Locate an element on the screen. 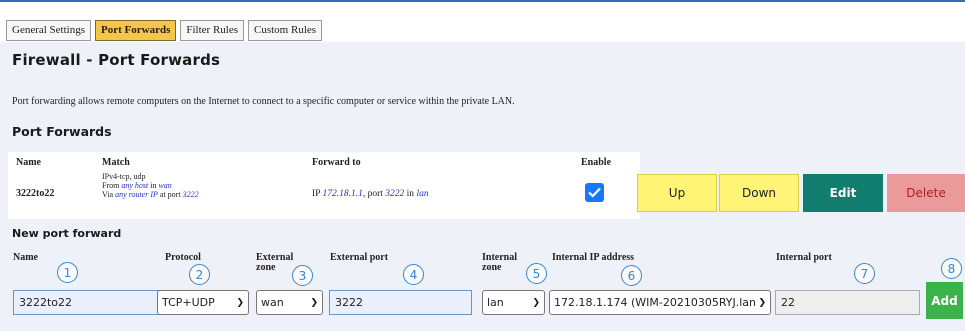  match-via: Via any router IP at port 3222 is located at coordinates (150, 194).